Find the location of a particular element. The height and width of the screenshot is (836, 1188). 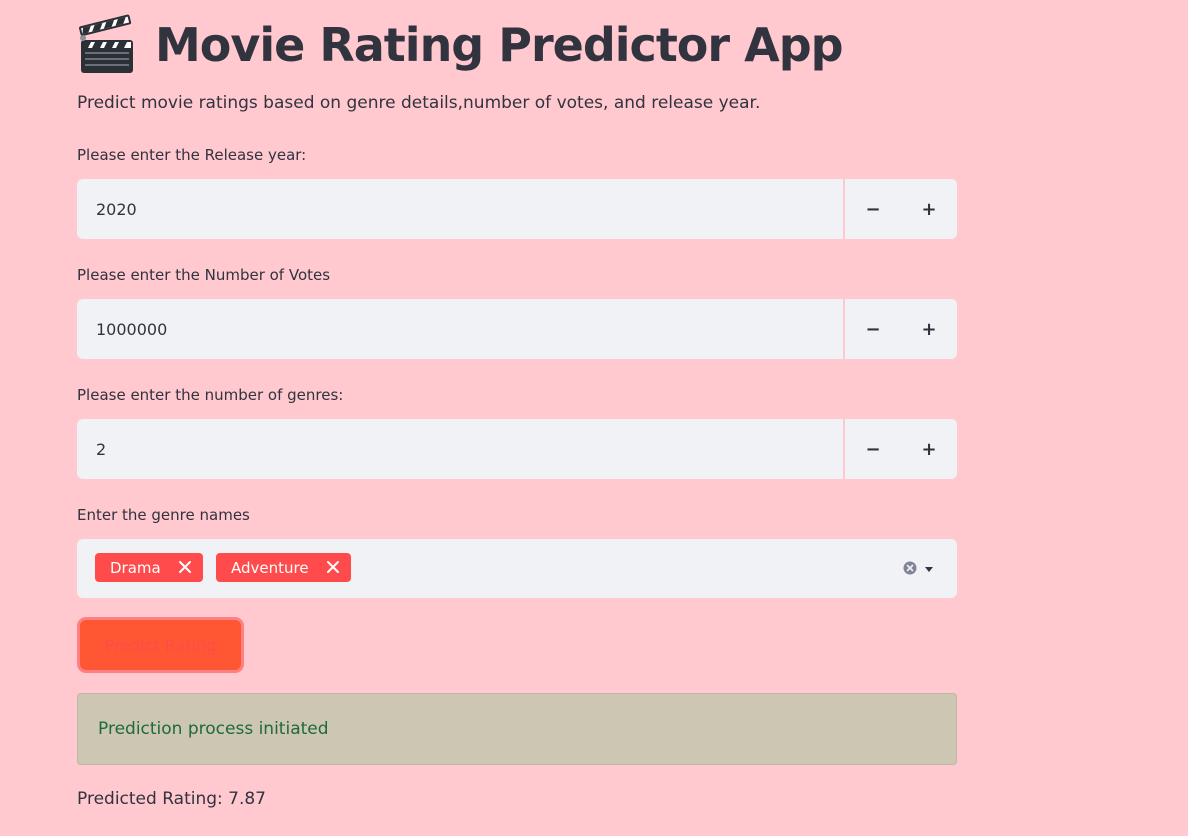

num-votes-decrement-button: − is located at coordinates (873, 329).